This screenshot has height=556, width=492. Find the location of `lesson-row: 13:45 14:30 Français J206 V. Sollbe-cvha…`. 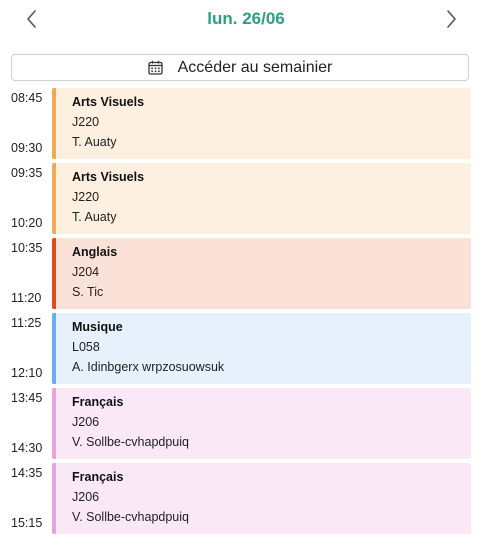

lesson-row: 13:45 14:30 Français J206 V. Sollbe-cvha… is located at coordinates (246, 423).